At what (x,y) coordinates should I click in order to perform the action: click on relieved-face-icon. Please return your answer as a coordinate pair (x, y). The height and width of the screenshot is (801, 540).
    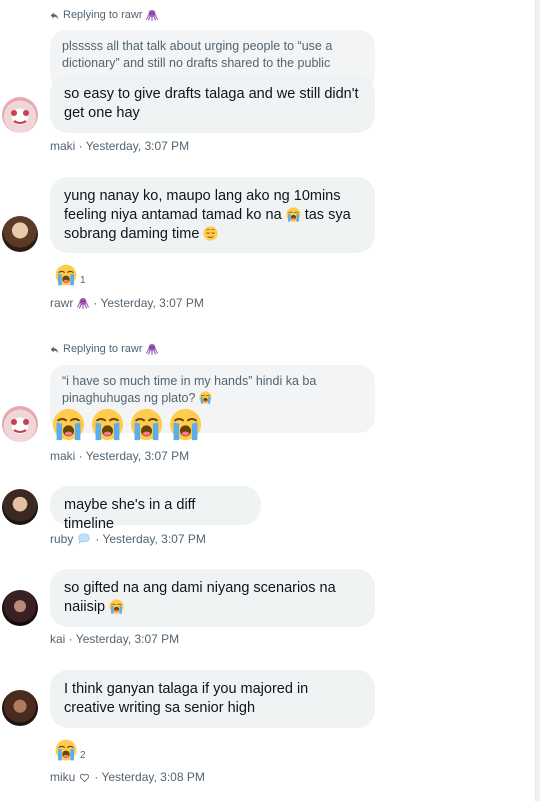
    Looking at the image, I should click on (210, 233).